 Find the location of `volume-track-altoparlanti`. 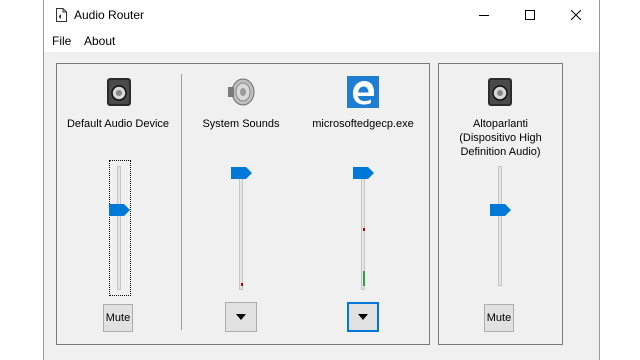

volume-track-altoparlanti is located at coordinates (500, 226).